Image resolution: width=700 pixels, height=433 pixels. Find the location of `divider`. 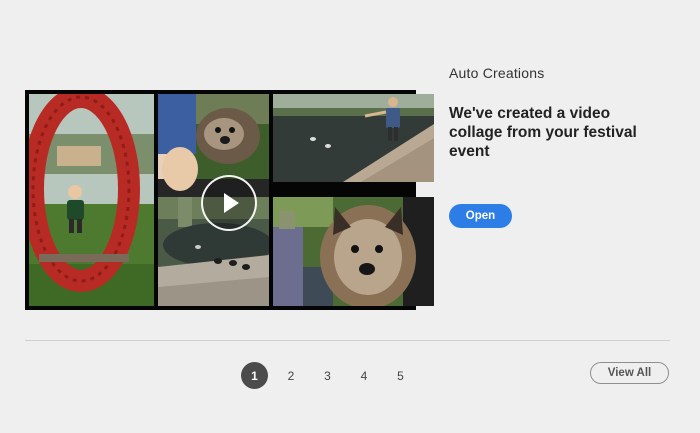

divider is located at coordinates (347, 340).